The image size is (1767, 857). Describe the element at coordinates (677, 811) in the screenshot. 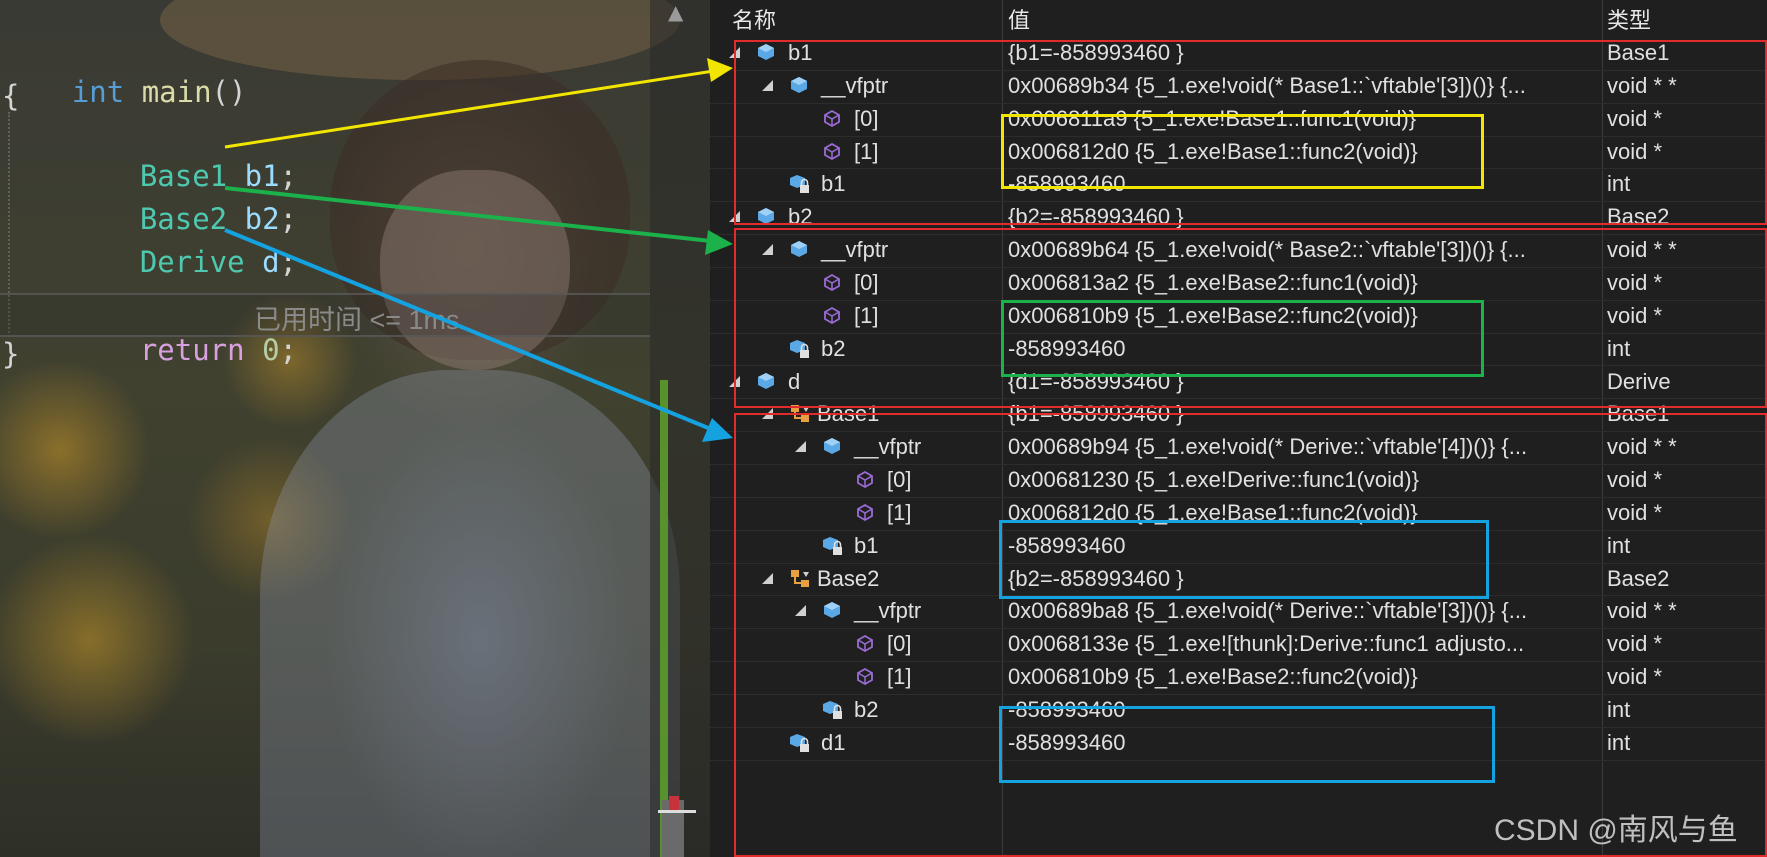

I see `scroll-caret-marker` at that location.